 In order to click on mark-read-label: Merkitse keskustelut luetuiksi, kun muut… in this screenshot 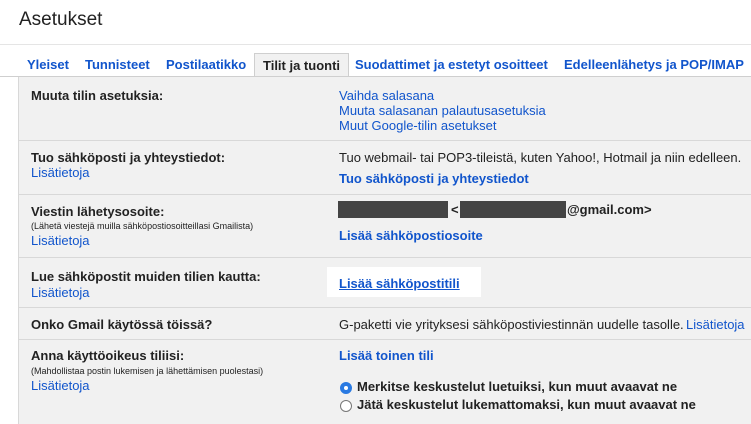, I will do `click(517, 386)`.